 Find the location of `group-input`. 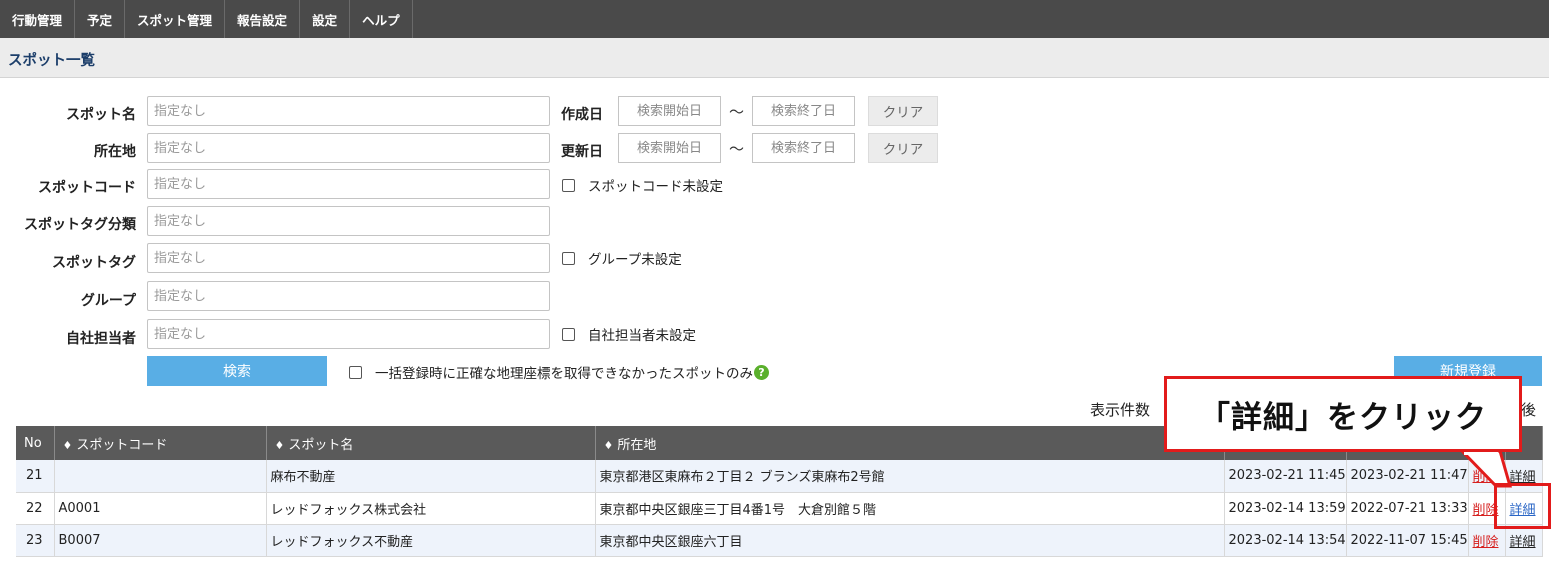

group-input is located at coordinates (348, 296).